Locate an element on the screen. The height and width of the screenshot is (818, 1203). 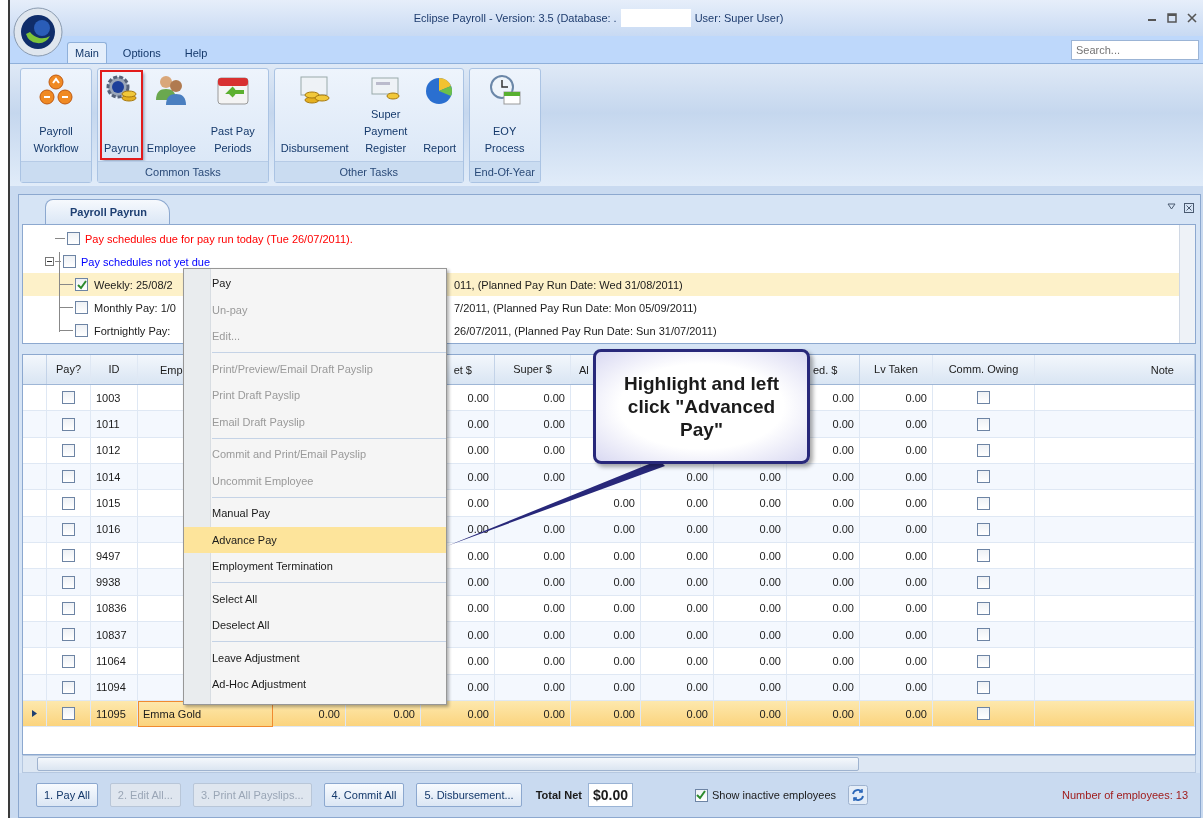
window-title: User: Super User) is located at coordinates (739, 18).